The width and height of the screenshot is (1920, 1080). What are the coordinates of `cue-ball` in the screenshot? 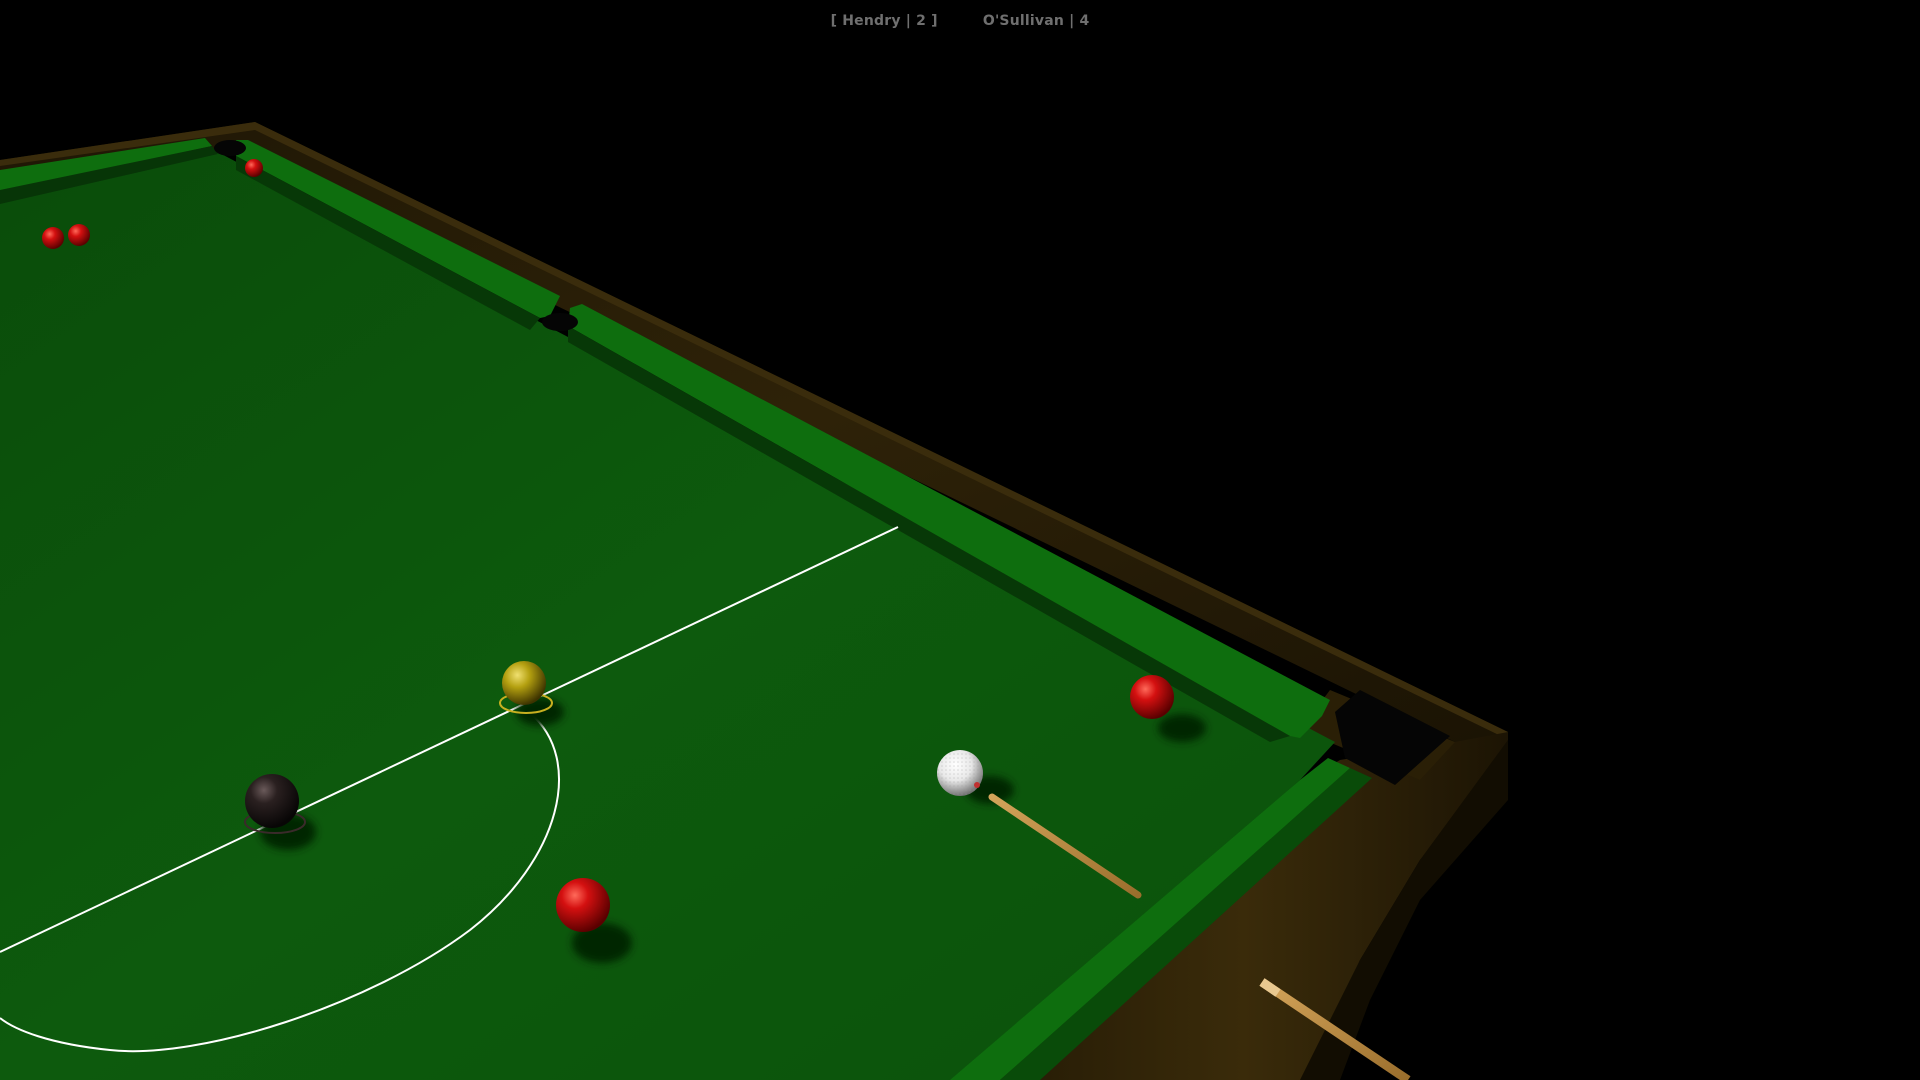 It's located at (960, 773).